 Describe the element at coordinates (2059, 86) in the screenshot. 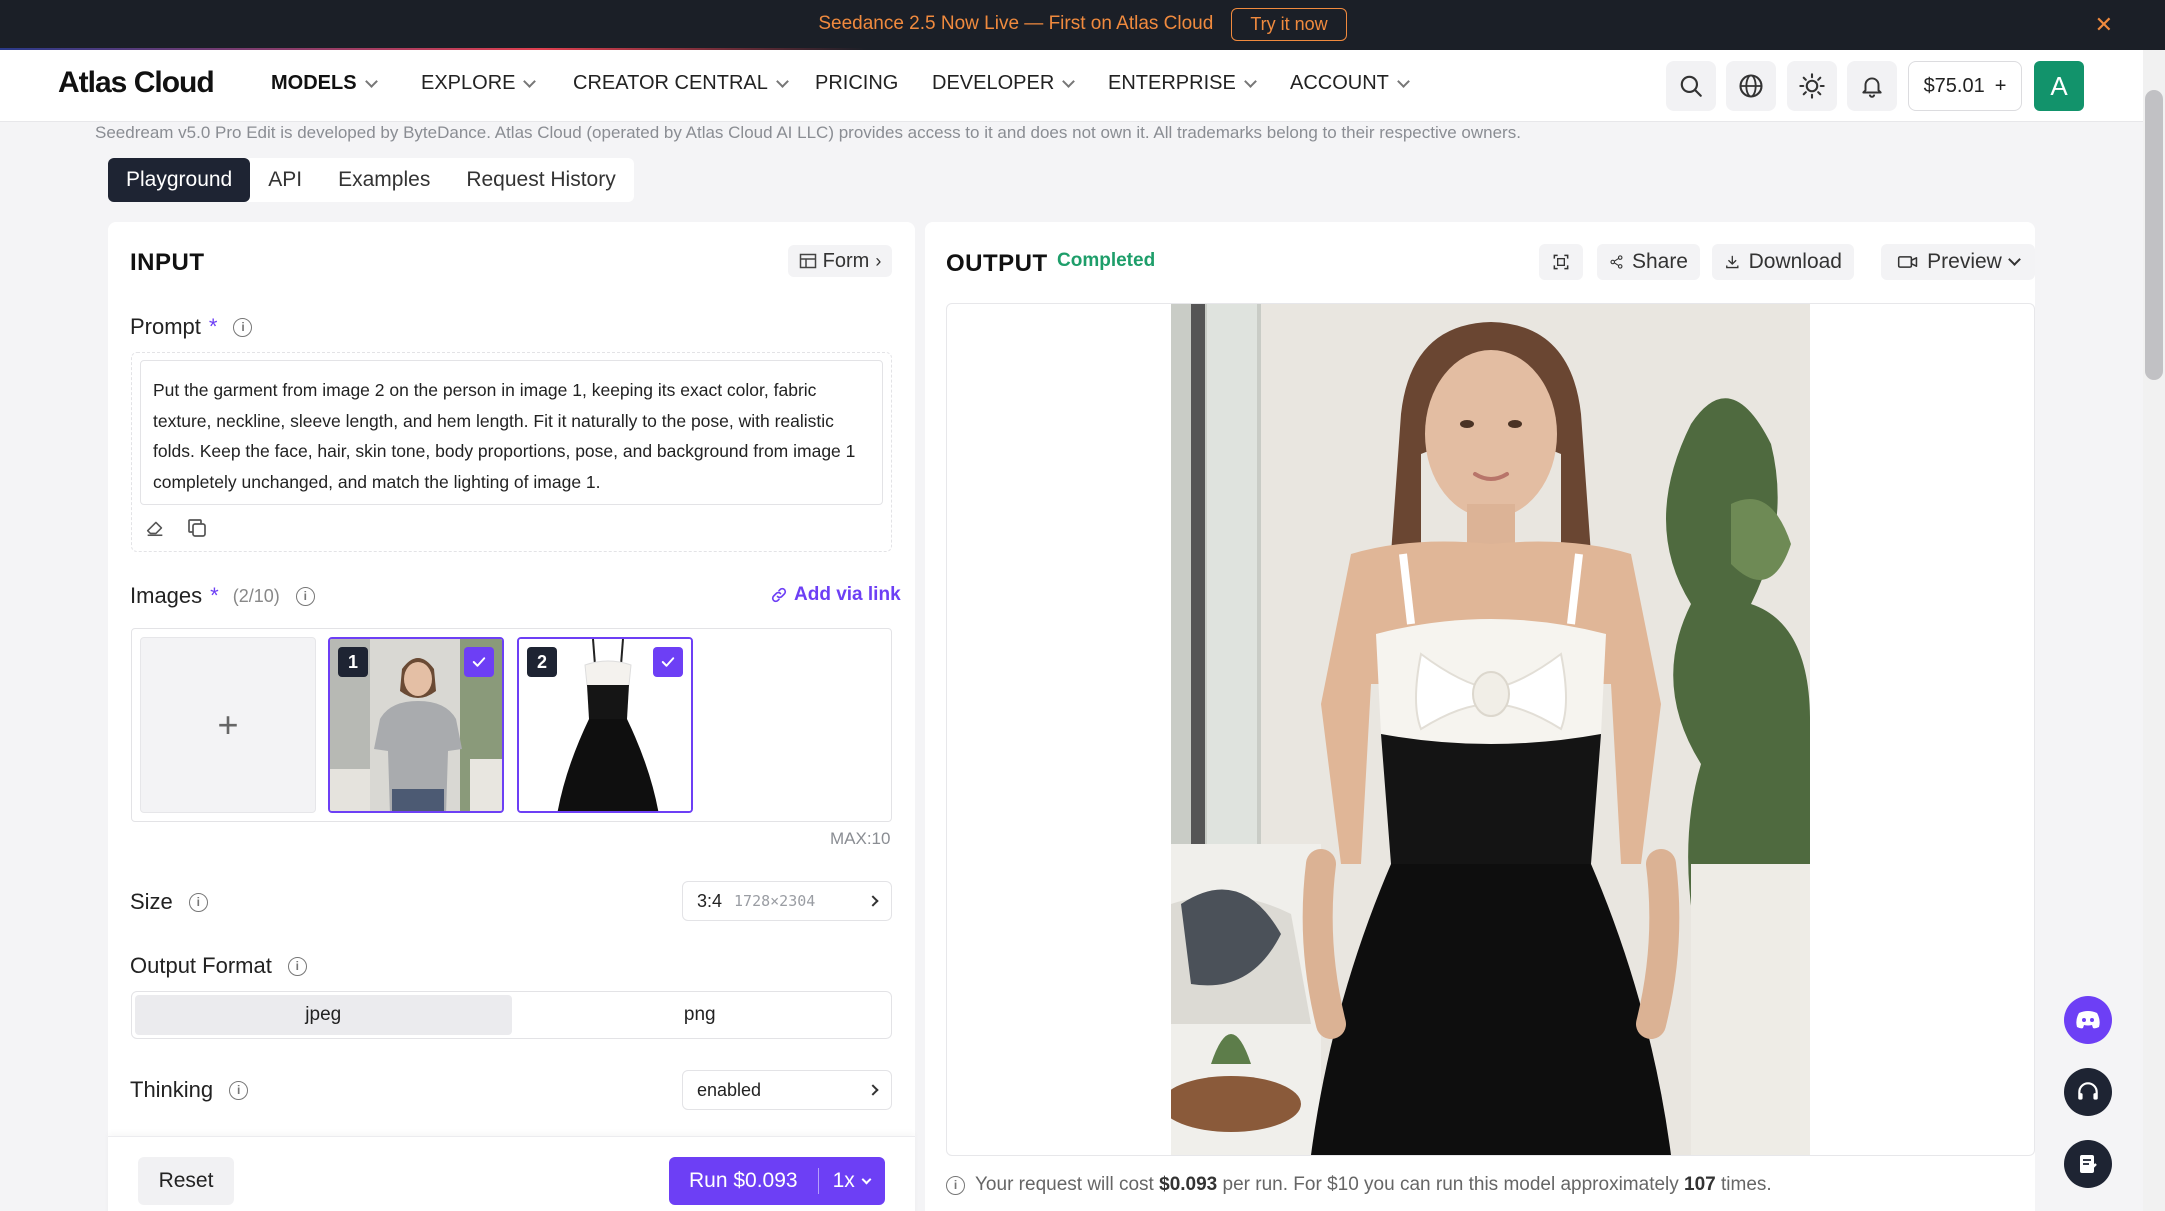

I see `avatar: A` at that location.